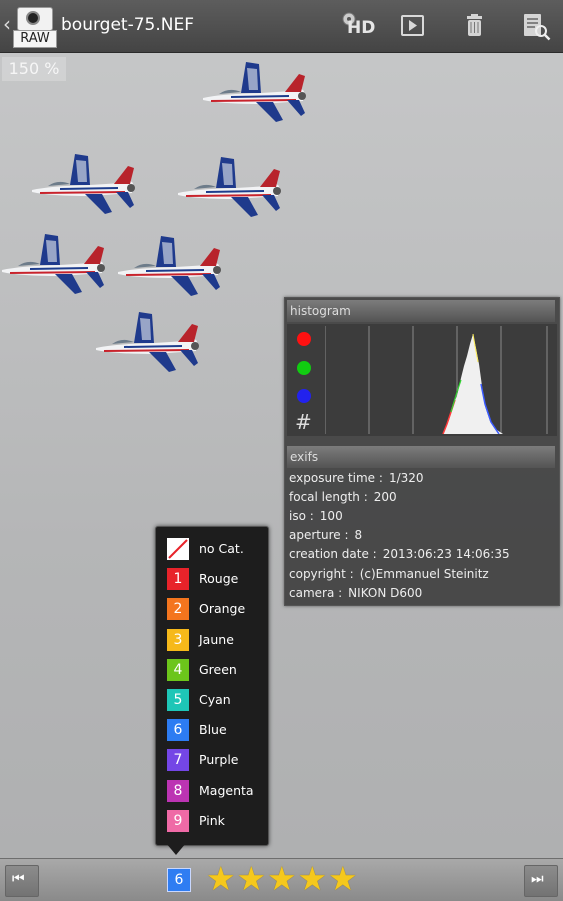 The image size is (563, 901). I want to click on category-label: Magenta, so click(226, 790).